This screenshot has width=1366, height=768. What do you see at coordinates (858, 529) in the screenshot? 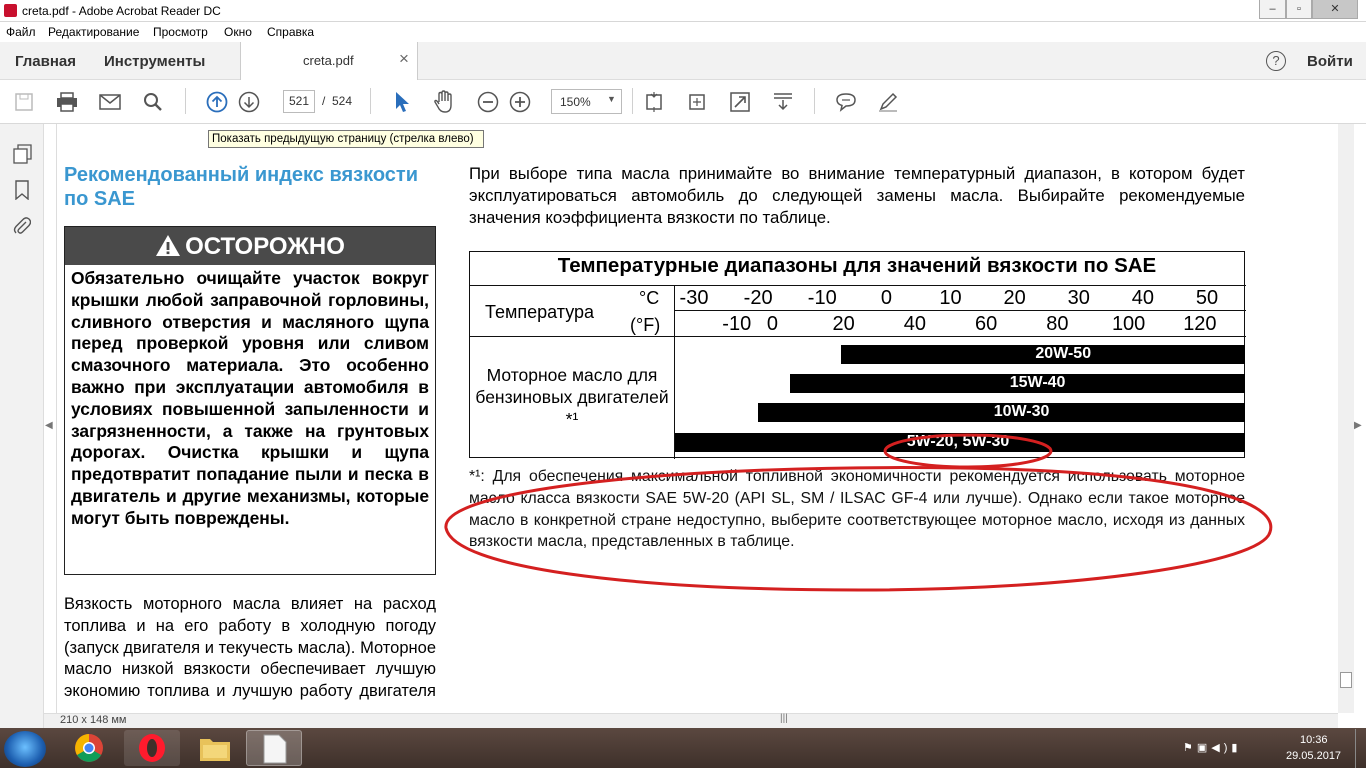
I see `annotation-ellipse-large` at bounding box center [858, 529].